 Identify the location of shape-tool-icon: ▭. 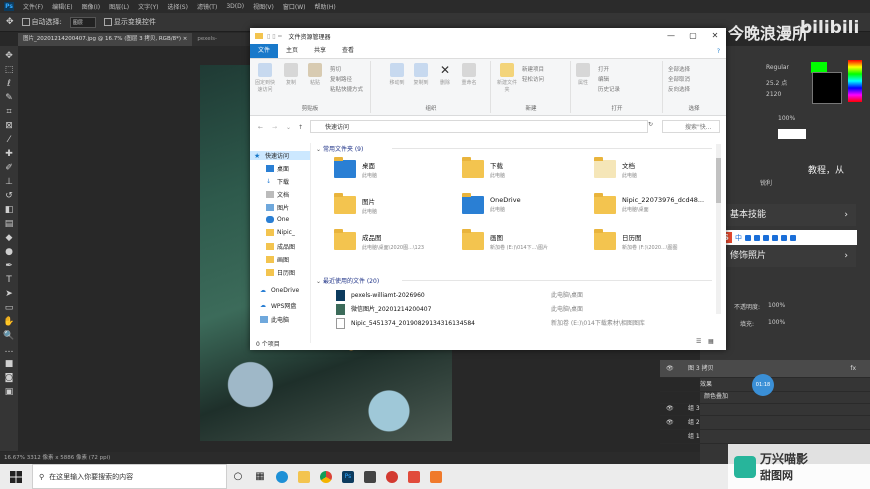
(9, 308).